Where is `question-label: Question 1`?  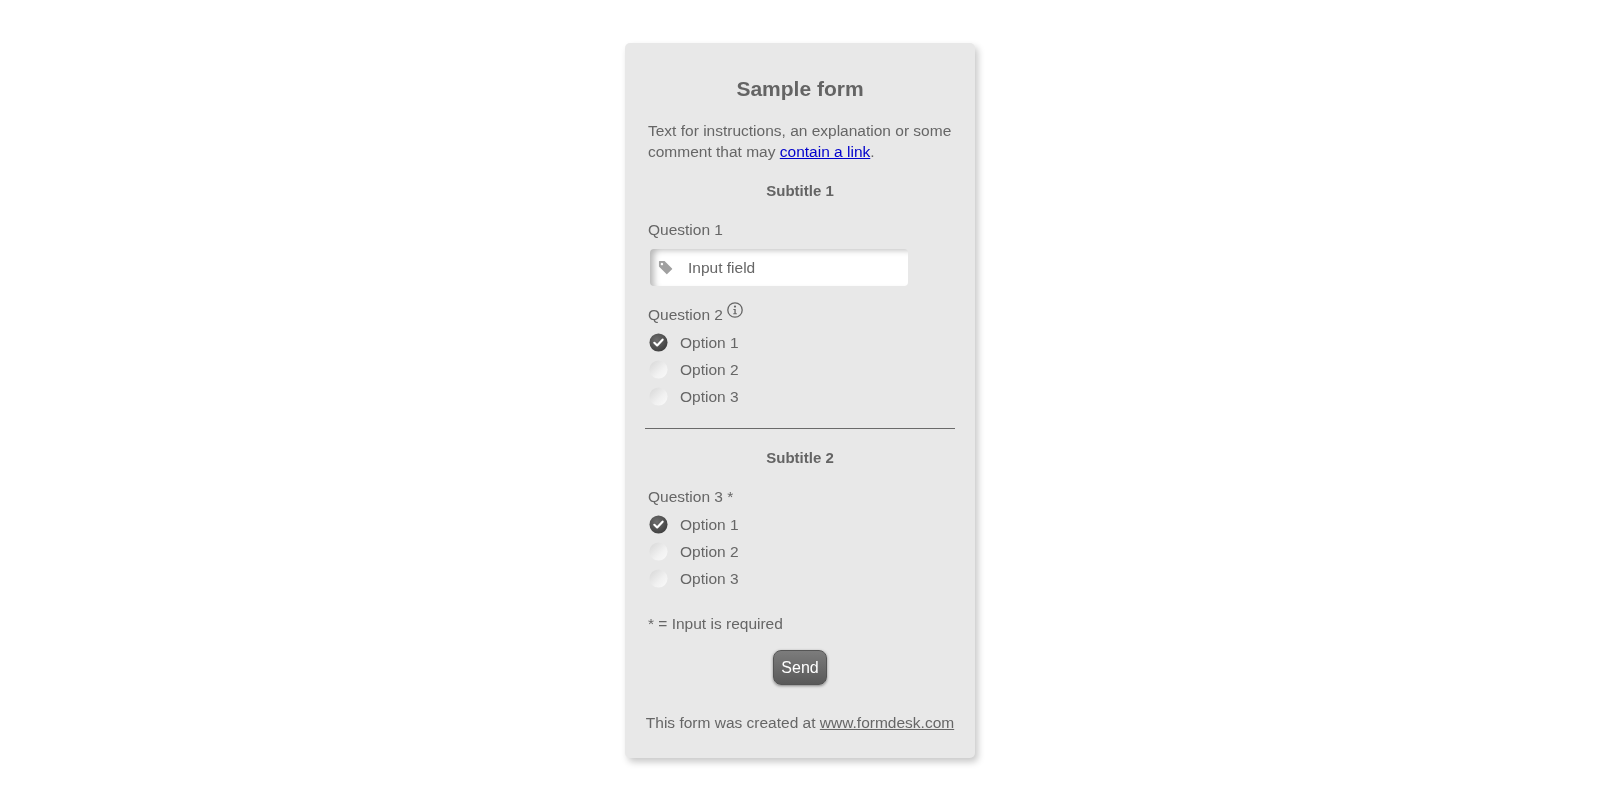 question-label: Question 1 is located at coordinates (685, 230).